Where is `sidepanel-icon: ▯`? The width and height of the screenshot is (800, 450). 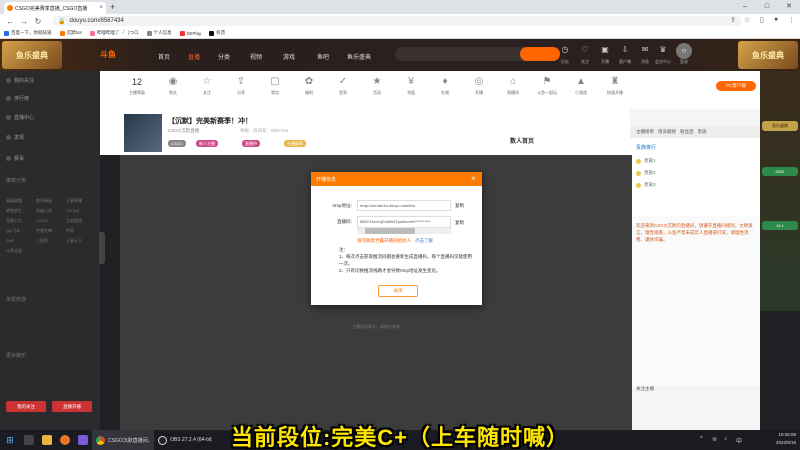
sidepanel-icon: ▯ is located at coordinates (762, 20).